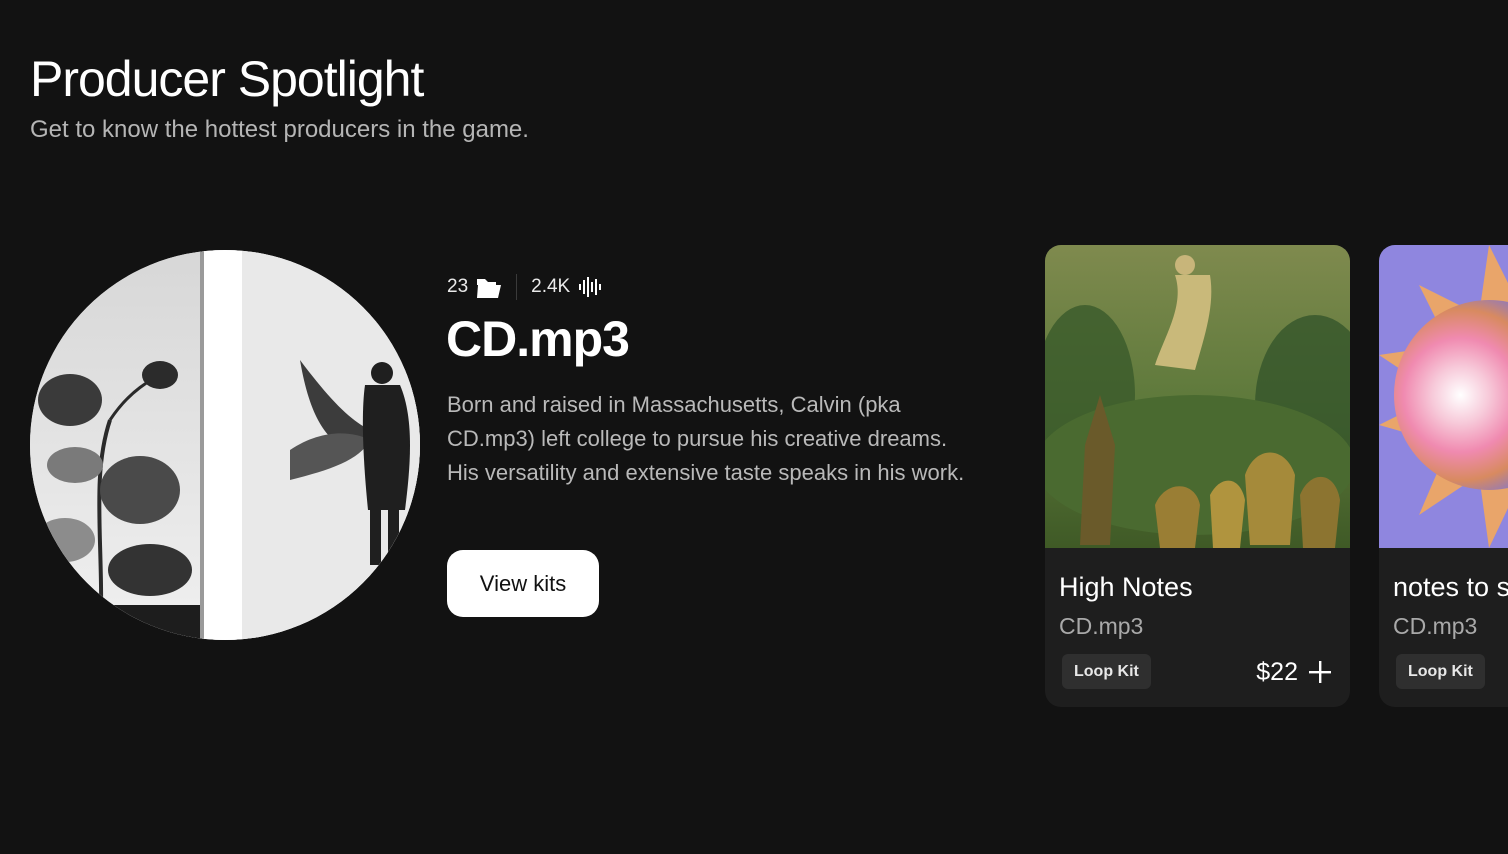 The width and height of the screenshot is (1508, 854). I want to click on kit-card: notes to s CD.mp3 Loop Kit, so click(1443, 476).